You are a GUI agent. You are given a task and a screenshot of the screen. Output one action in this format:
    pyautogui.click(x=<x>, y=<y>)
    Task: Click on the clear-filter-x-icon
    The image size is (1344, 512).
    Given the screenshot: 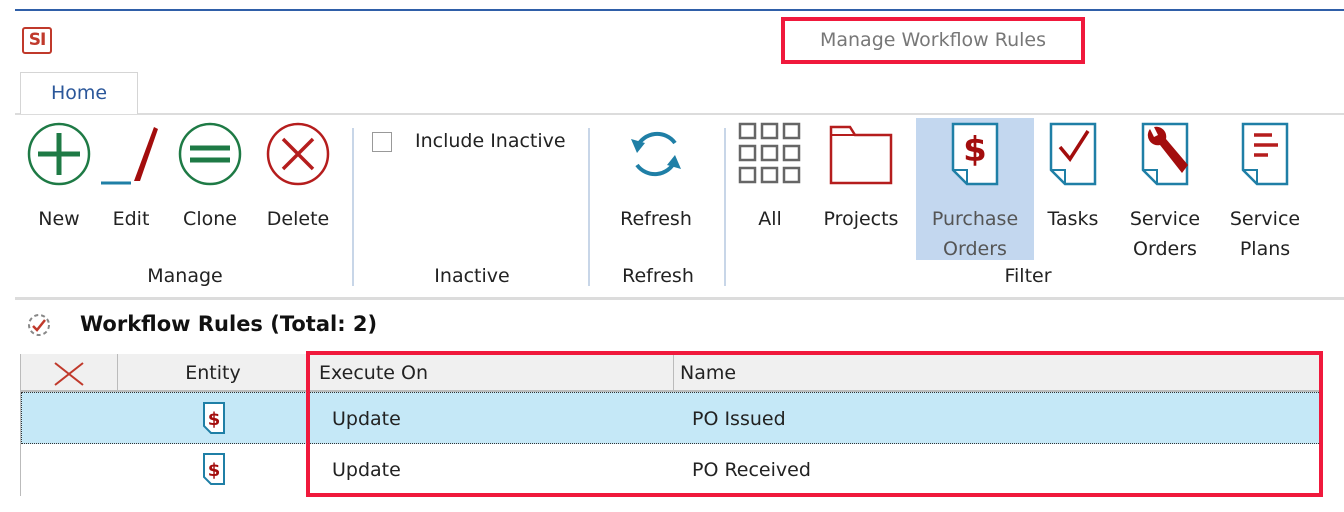 What is the action you would take?
    pyautogui.click(x=69, y=374)
    